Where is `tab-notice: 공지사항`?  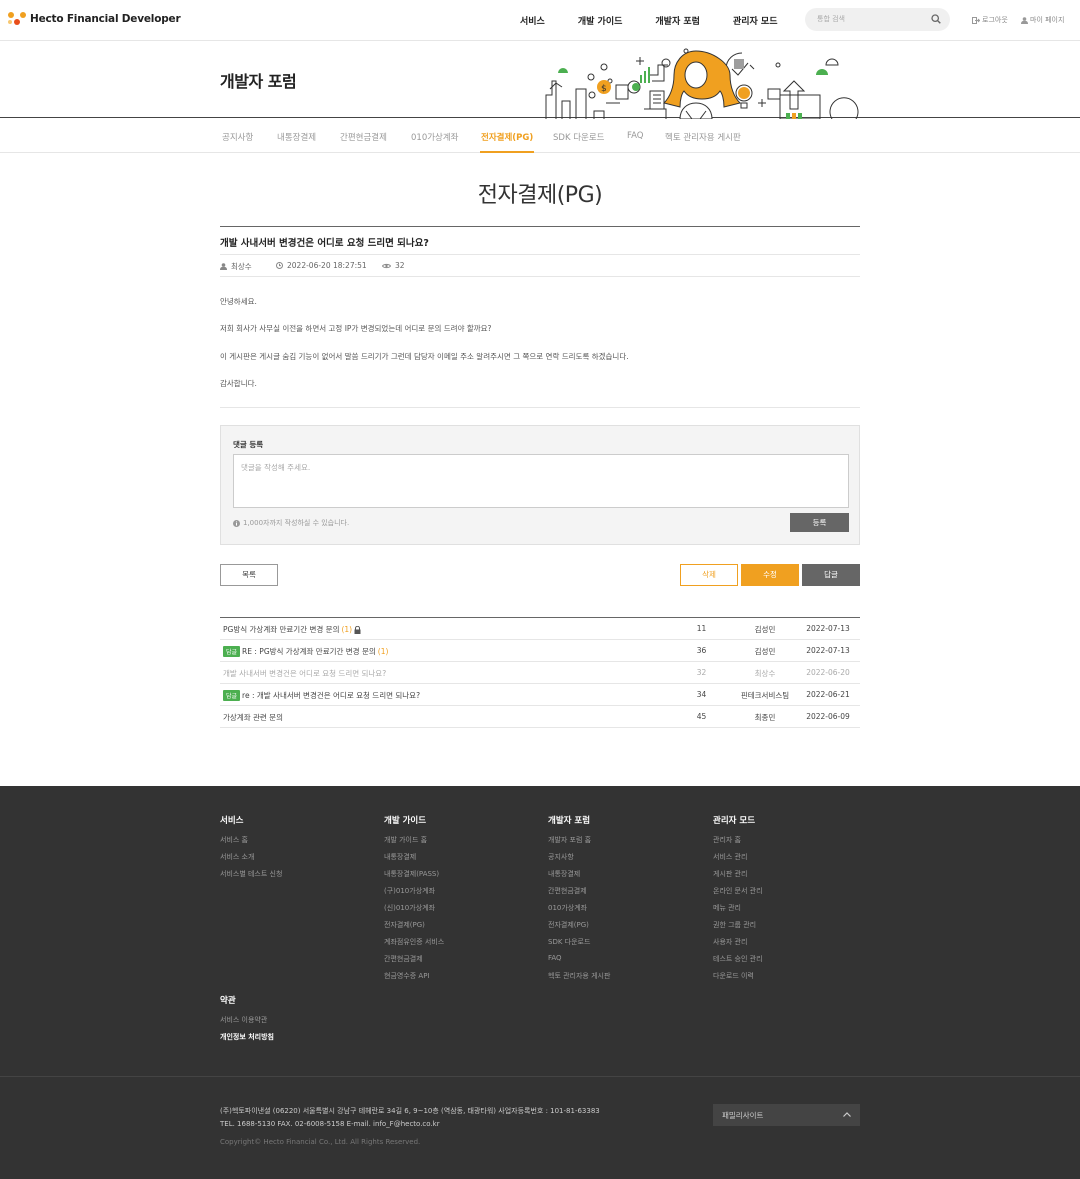
tab-notice: 공지사항 is located at coordinates (237, 137).